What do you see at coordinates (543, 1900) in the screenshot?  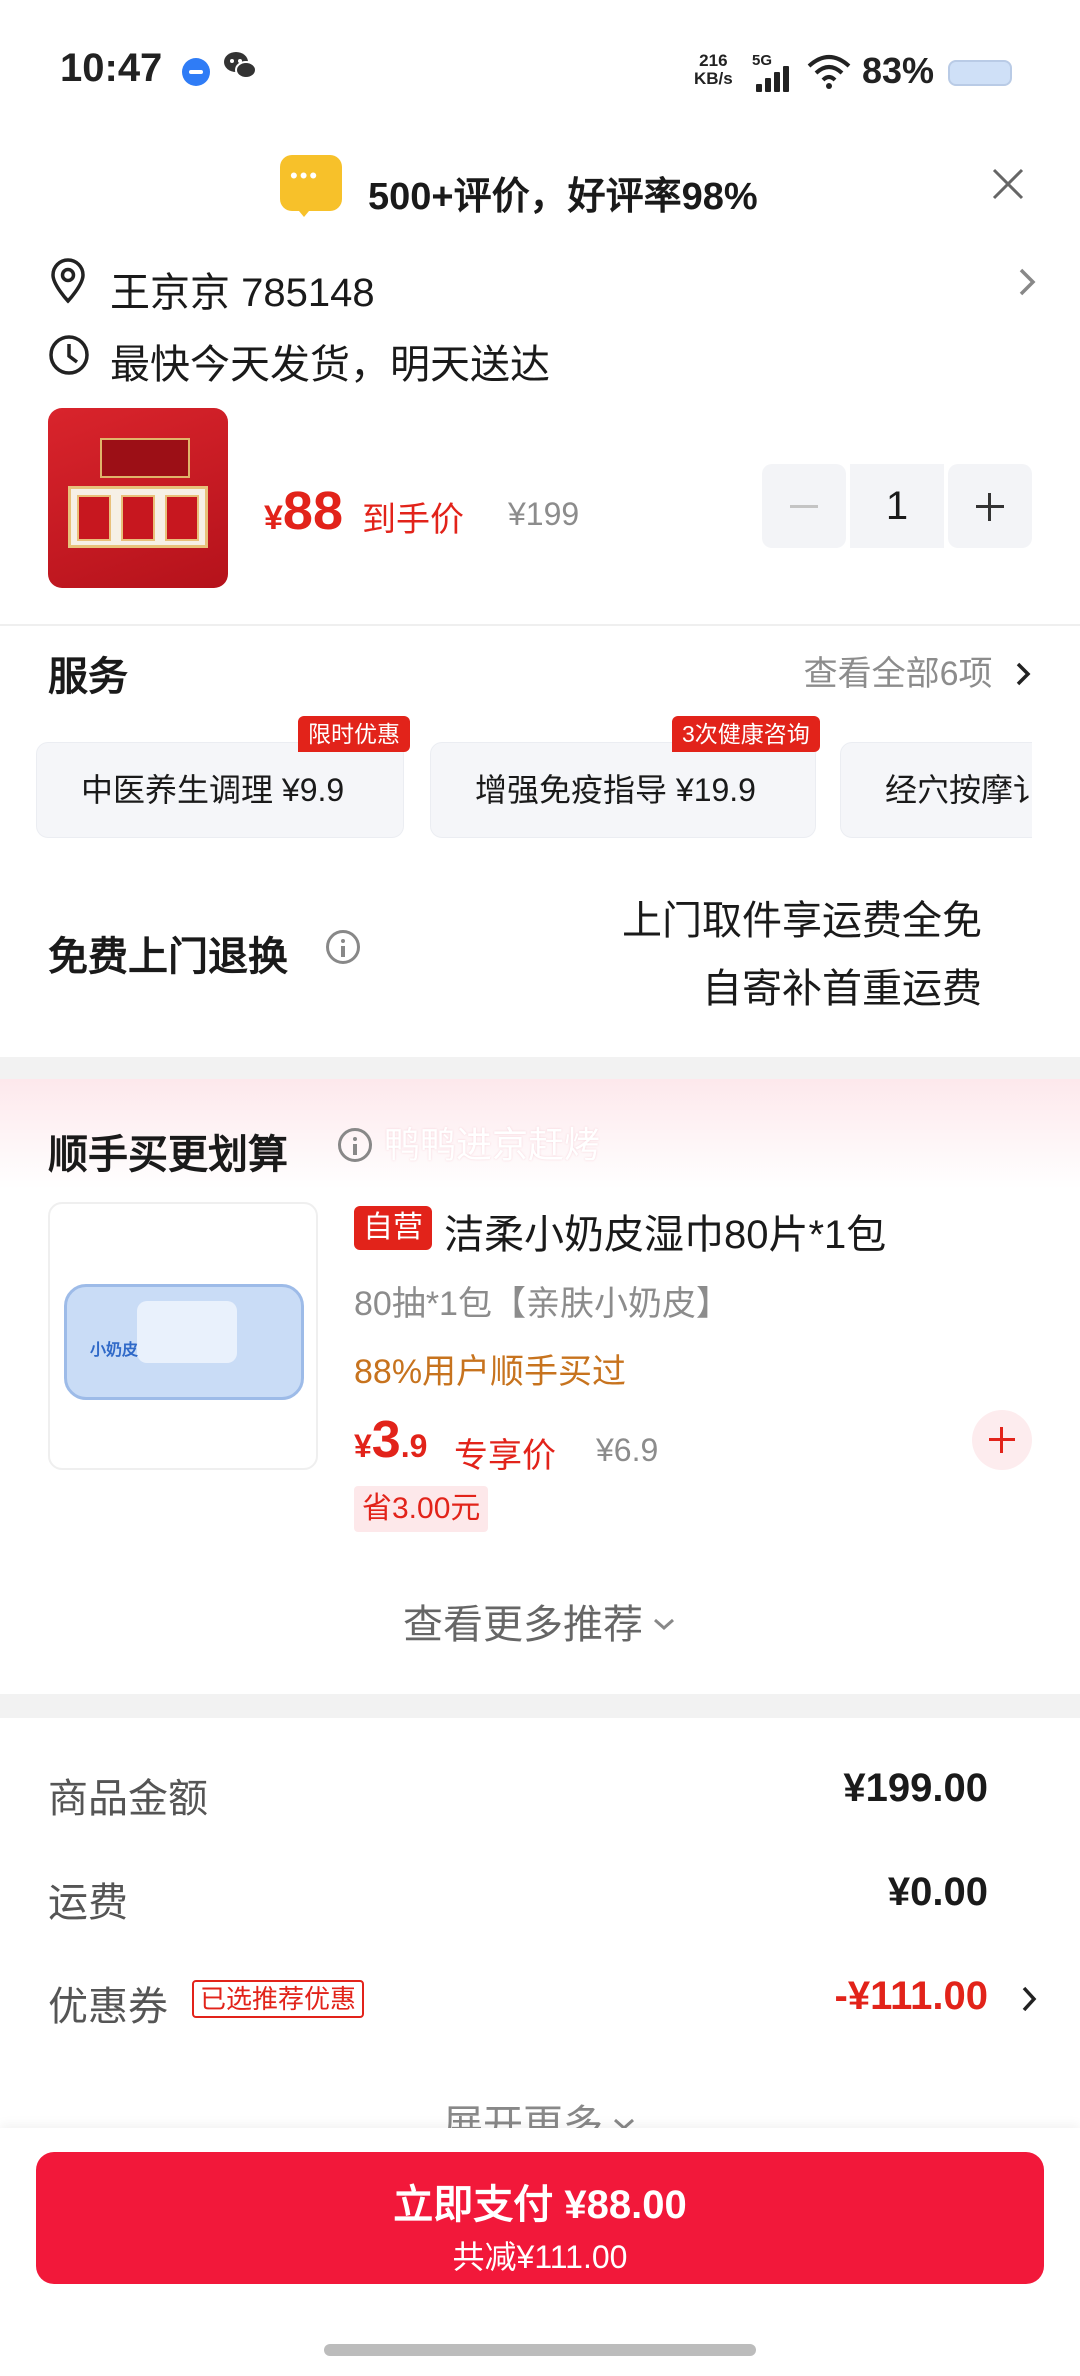 I see `summary-shipping-row: 运费 ¥0.00` at bounding box center [543, 1900].